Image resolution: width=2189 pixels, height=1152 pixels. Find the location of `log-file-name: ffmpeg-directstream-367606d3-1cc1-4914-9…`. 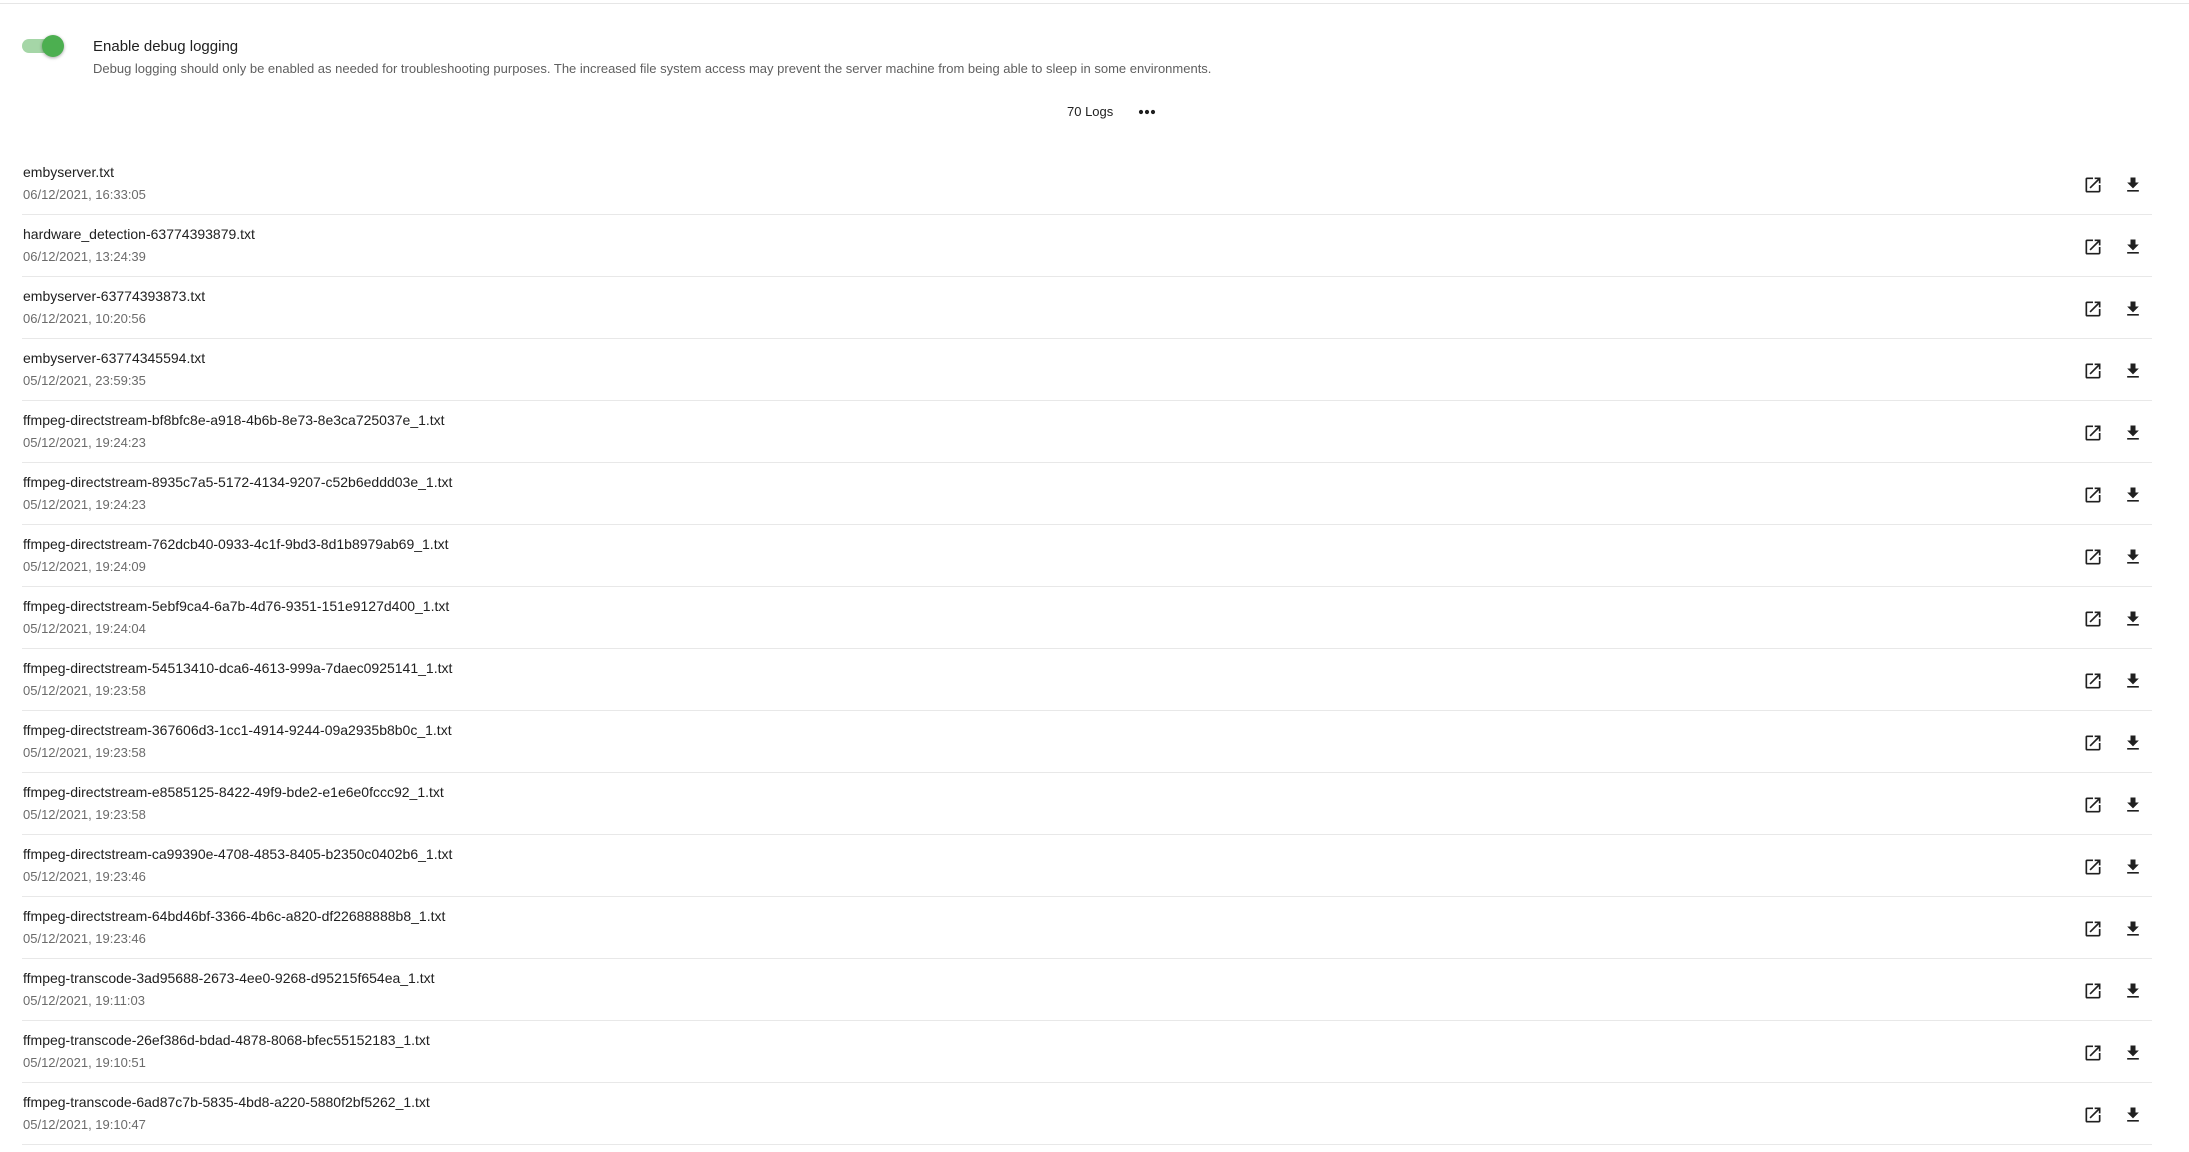

log-file-name: ffmpeg-directstream-367606d3-1cc1-4914-9… is located at coordinates (237, 730).